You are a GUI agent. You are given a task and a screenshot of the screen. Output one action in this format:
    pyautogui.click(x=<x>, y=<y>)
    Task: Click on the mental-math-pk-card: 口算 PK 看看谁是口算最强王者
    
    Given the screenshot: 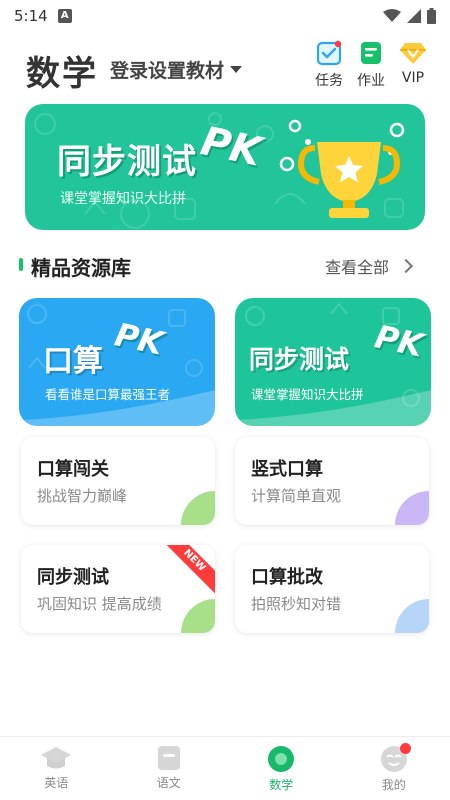 What is the action you would take?
    pyautogui.click(x=117, y=362)
    